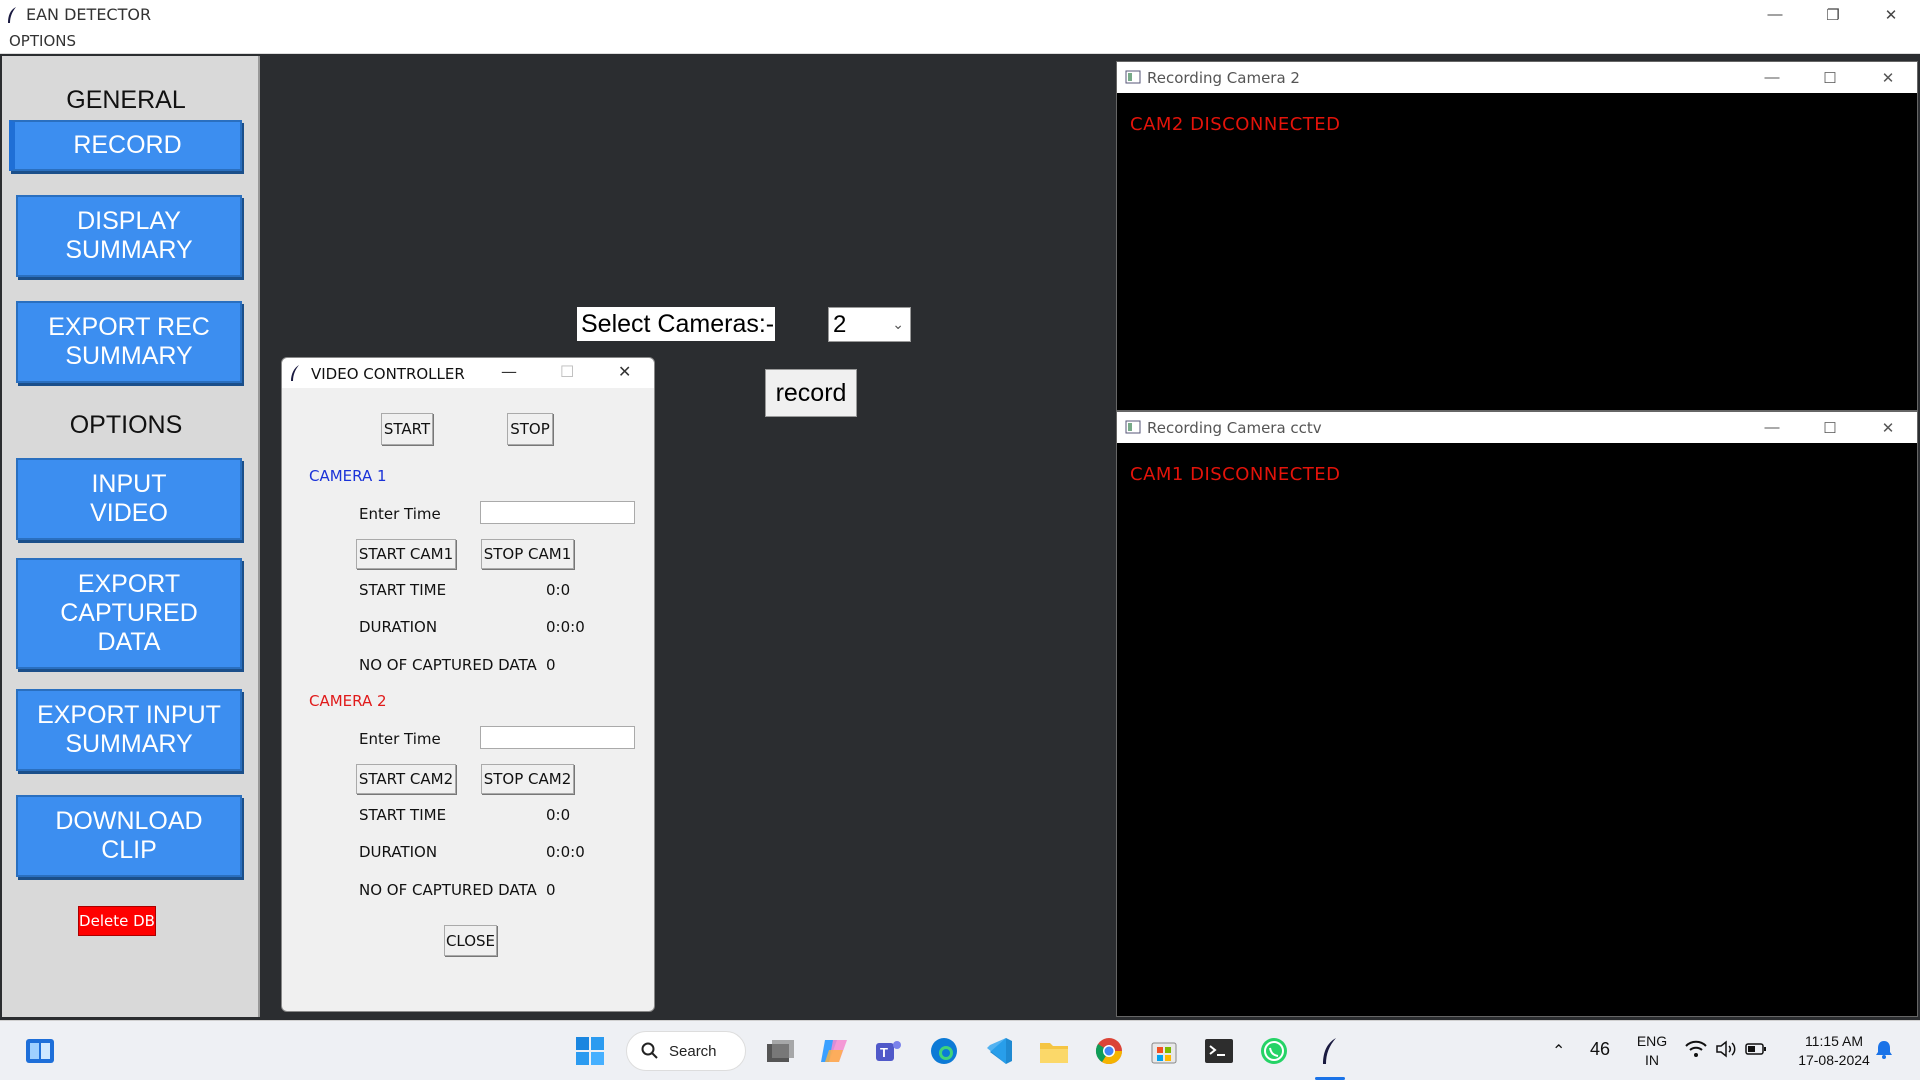  Describe the element at coordinates (1756, 1049) in the screenshot. I see `battery-icon` at that location.